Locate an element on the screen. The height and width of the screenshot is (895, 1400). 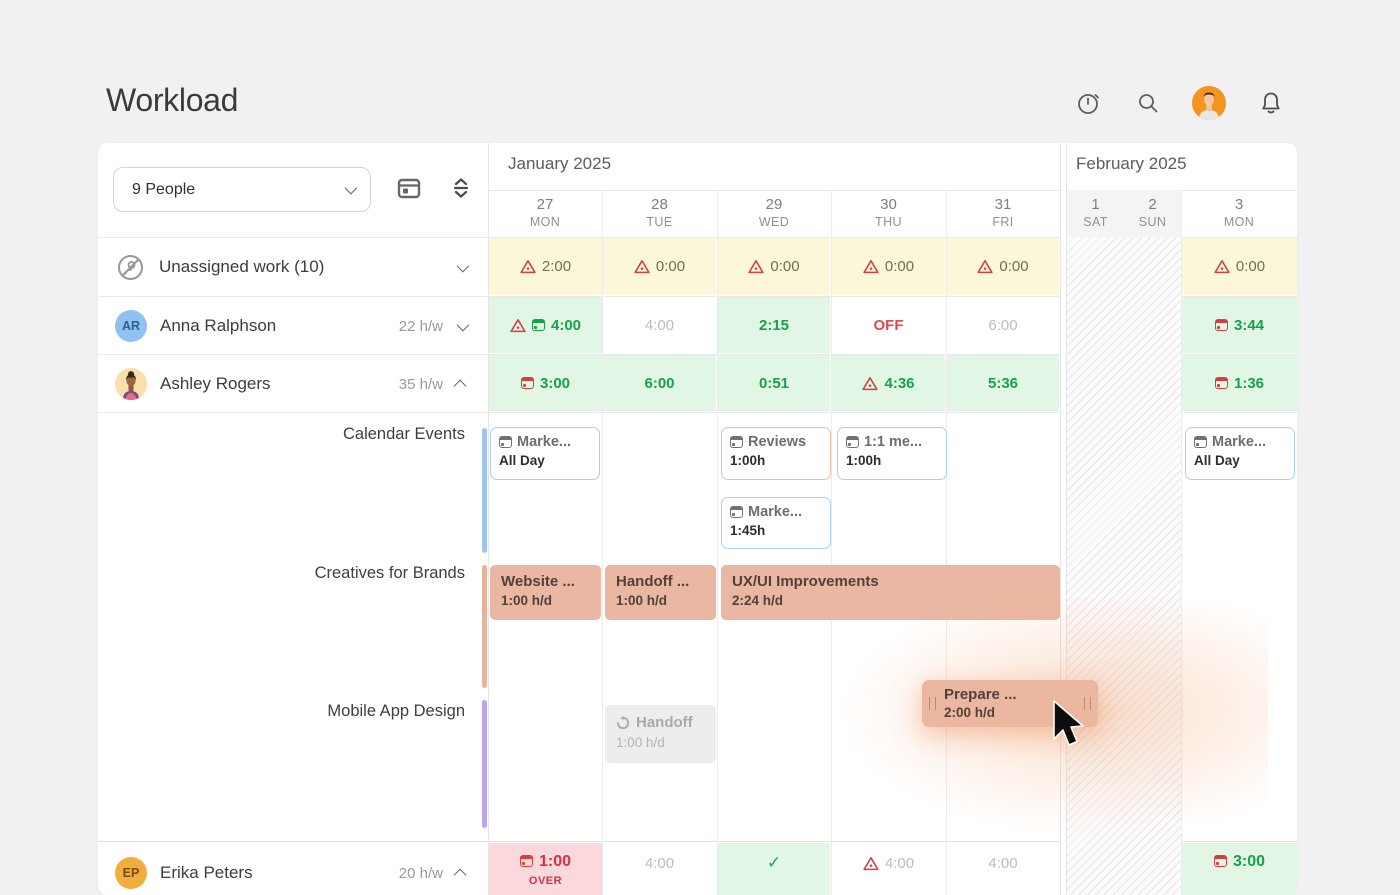
cell-unassigned-tue28: 0:00 is located at coordinates (659, 266).